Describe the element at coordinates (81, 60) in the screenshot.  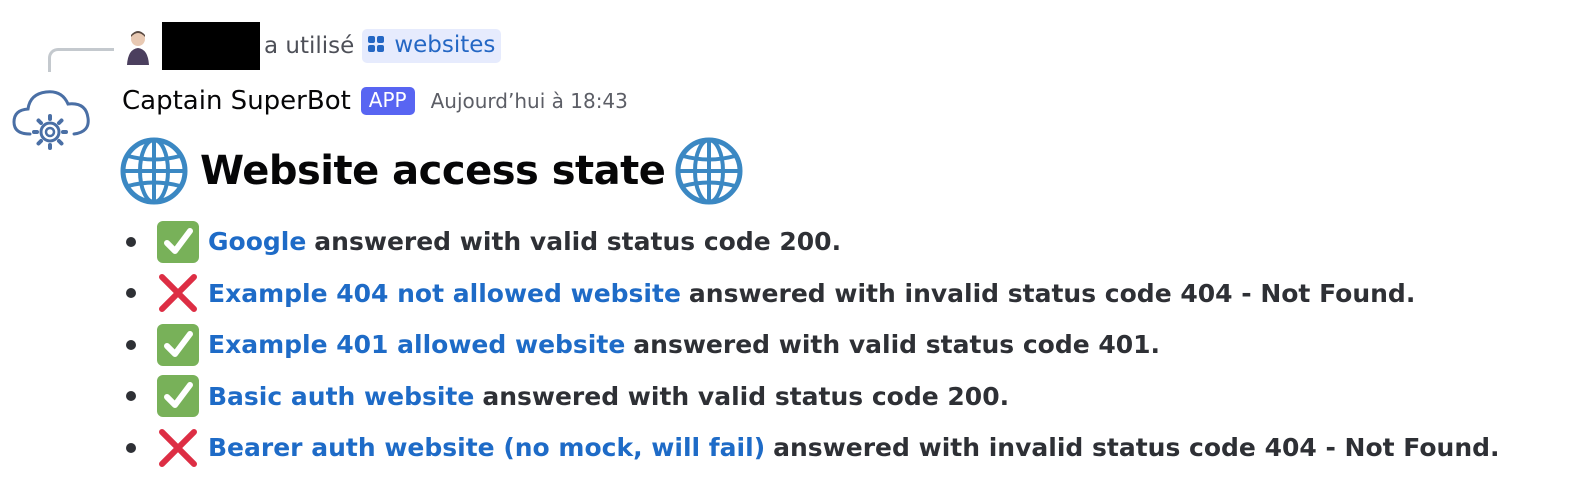
I see `reply-spine` at that location.